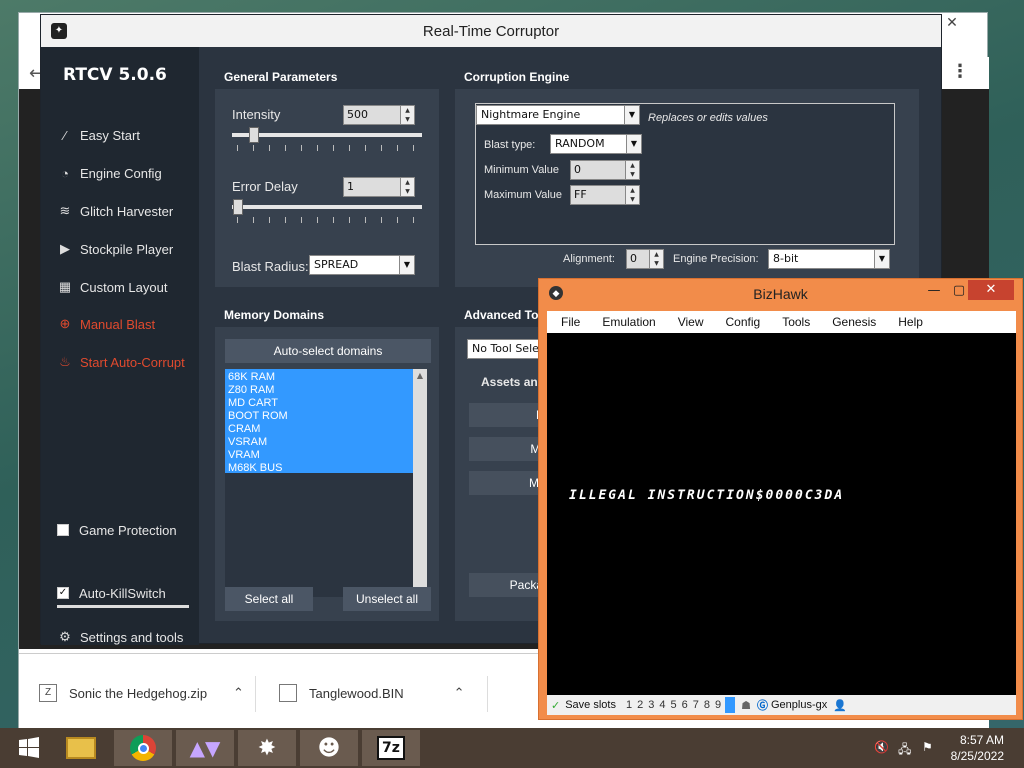  What do you see at coordinates (251, 377) in the screenshot?
I see `domain-item: 68K RAM` at bounding box center [251, 377].